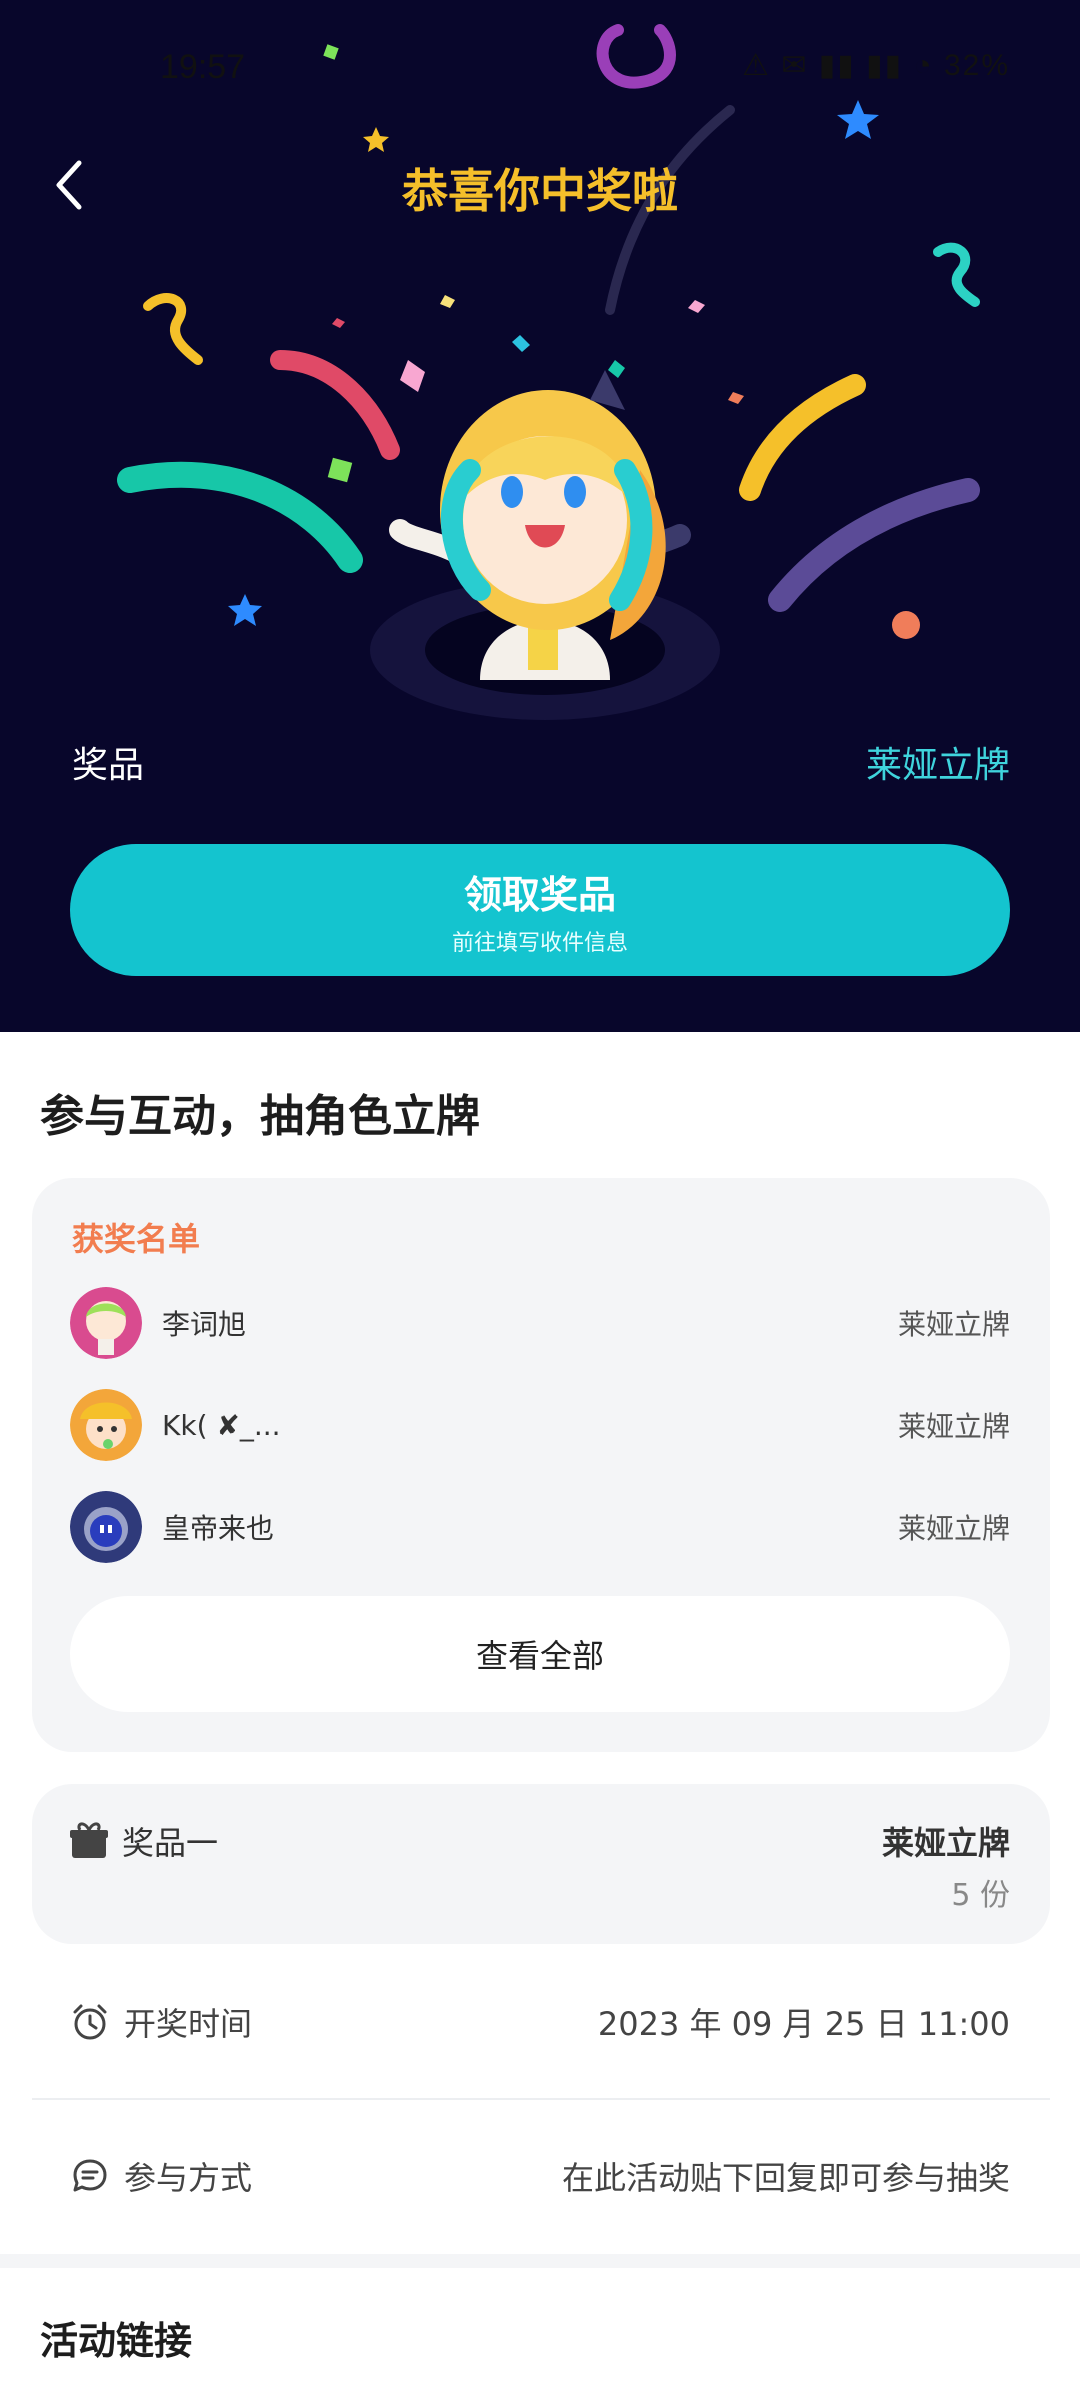  Describe the element at coordinates (540, 1323) in the screenshot. I see `winner-row: 李词旭 莱娅立牌` at that location.